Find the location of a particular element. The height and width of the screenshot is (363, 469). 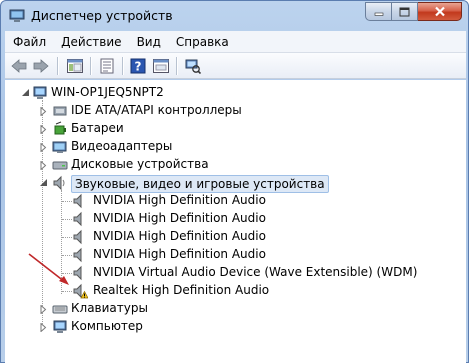

show-hide-tree-button is located at coordinates (75, 66).